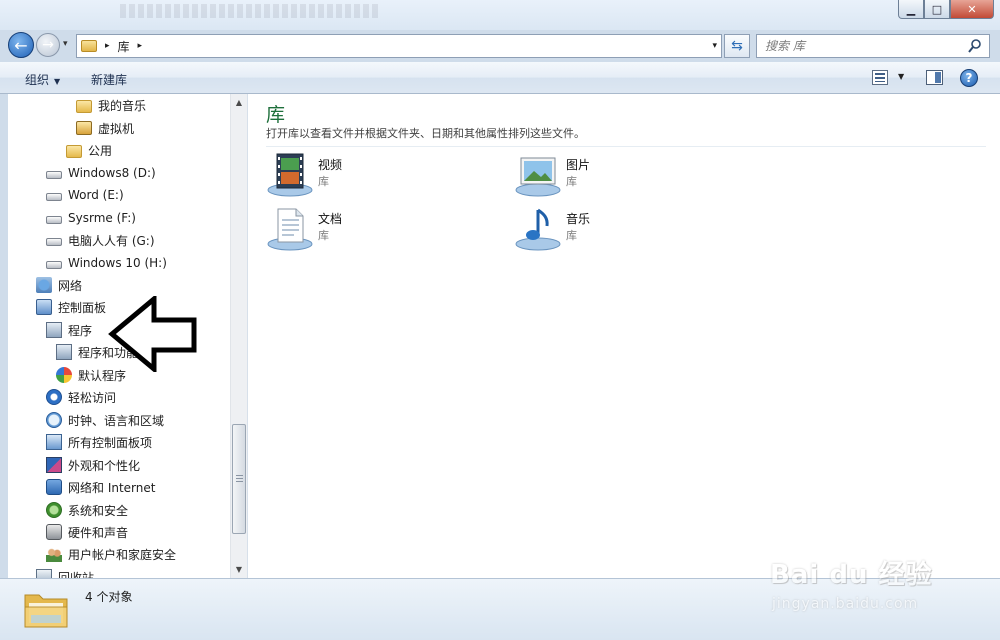 Image resolution: width=1000 pixels, height=640 pixels. What do you see at coordinates (110, 442) in the screenshot?
I see `sidebar-item-label: 所有控制面板项` at bounding box center [110, 442].